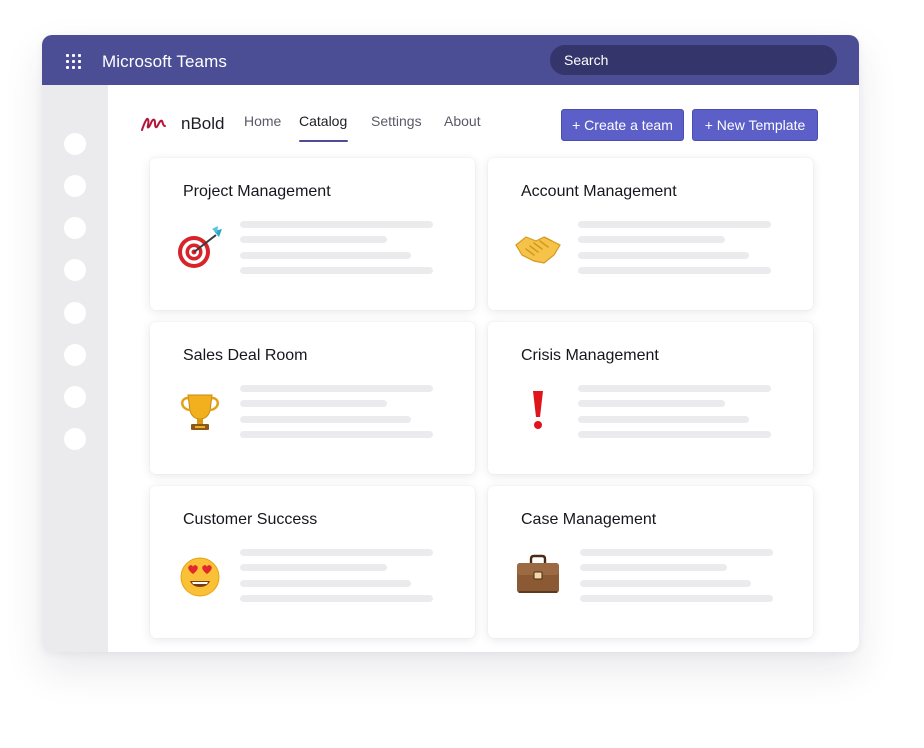 The image size is (924, 748). Describe the element at coordinates (586, 60) in the screenshot. I see `search-placeholder: Search` at that location.